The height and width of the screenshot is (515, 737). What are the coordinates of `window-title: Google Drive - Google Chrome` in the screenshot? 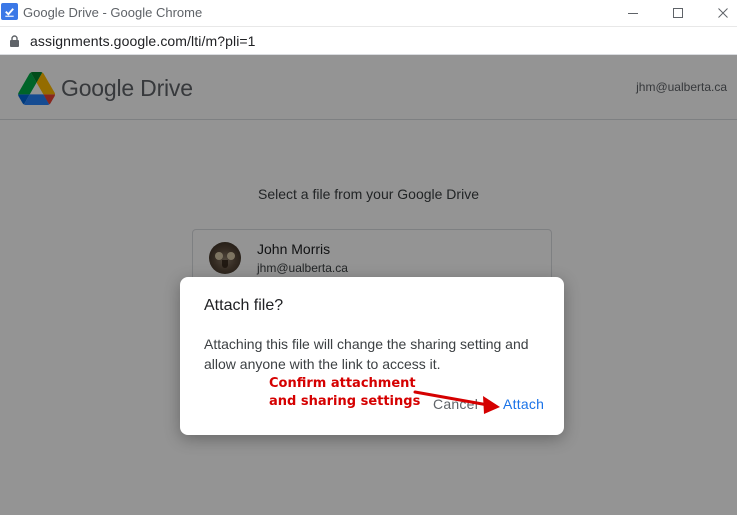 It's located at (113, 12).